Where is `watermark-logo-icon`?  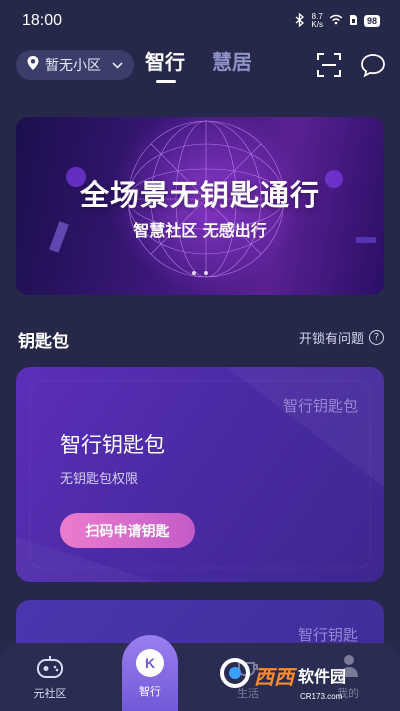
watermark-logo-icon is located at coordinates (235, 675).